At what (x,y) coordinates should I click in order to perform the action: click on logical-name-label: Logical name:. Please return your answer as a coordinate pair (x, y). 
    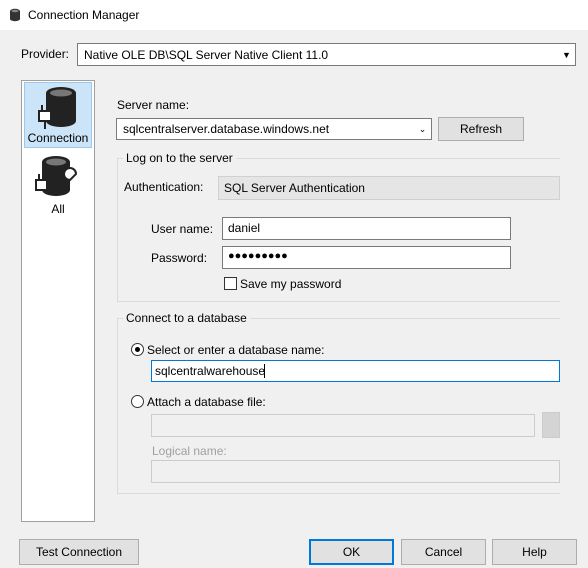
    Looking at the image, I should click on (189, 451).